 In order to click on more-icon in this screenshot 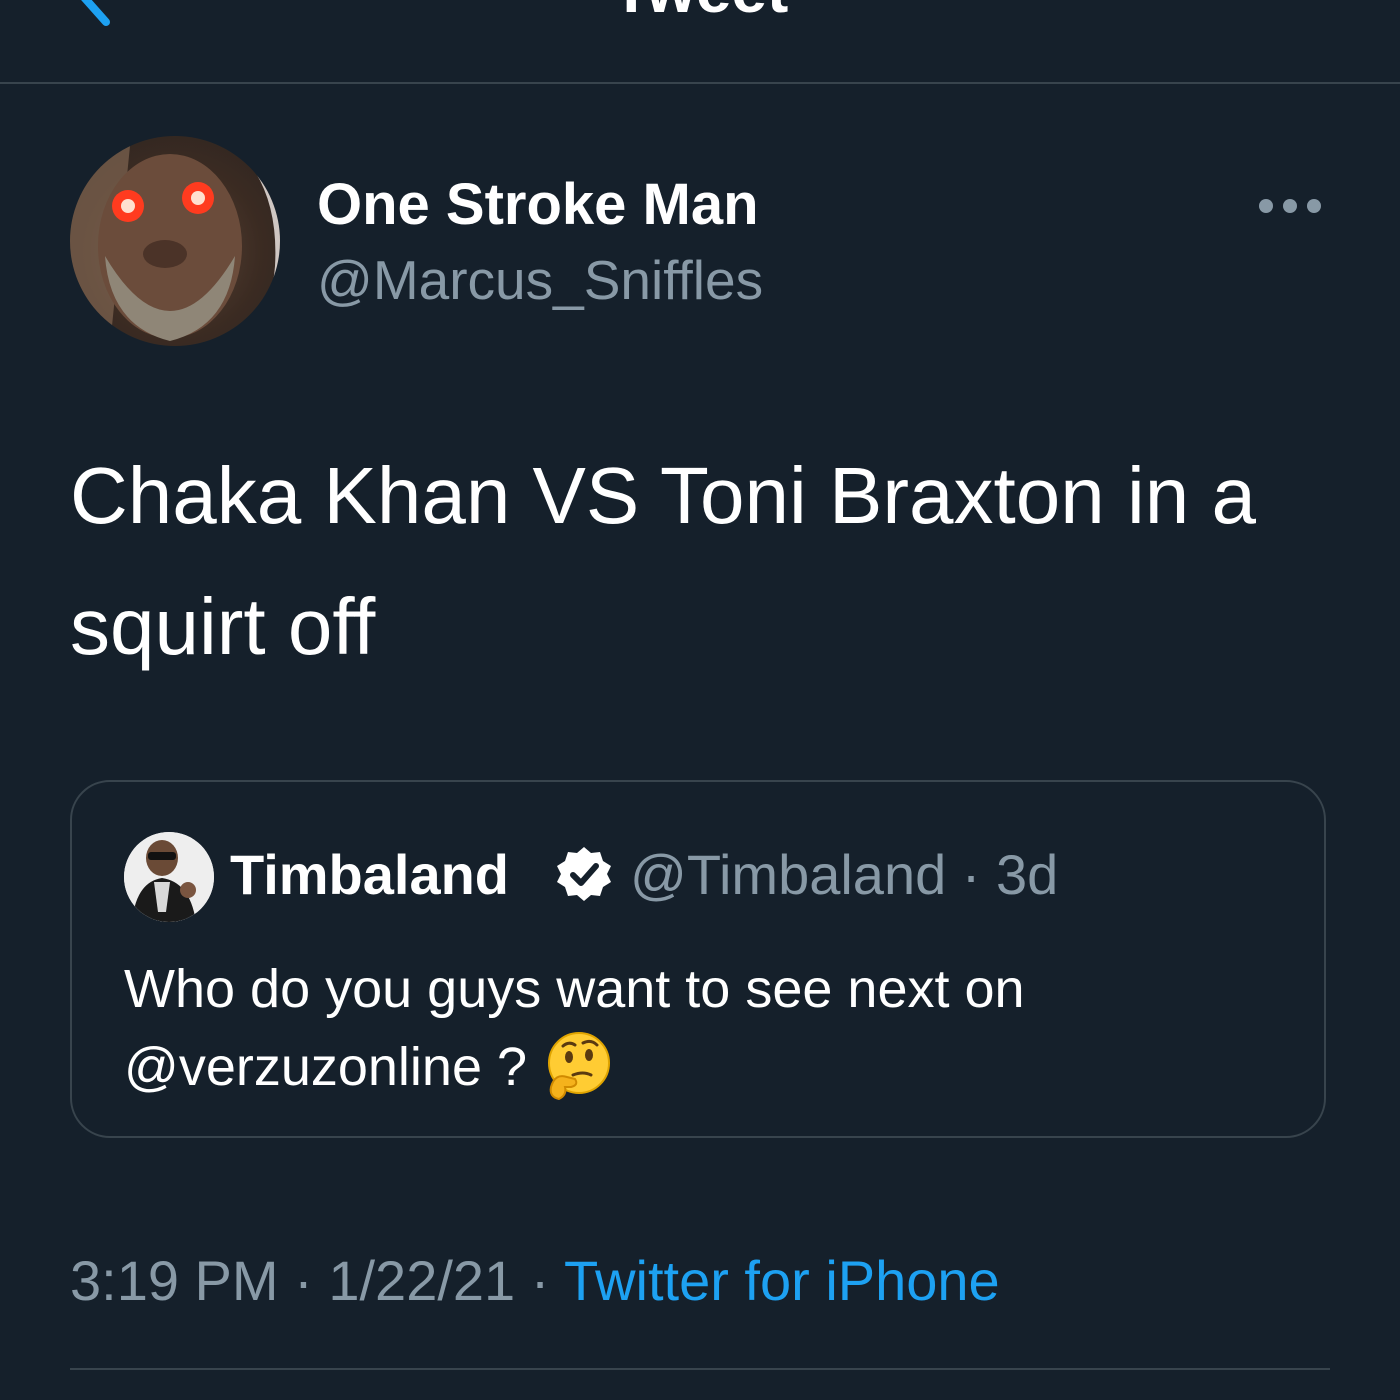, I will do `click(1290, 206)`.